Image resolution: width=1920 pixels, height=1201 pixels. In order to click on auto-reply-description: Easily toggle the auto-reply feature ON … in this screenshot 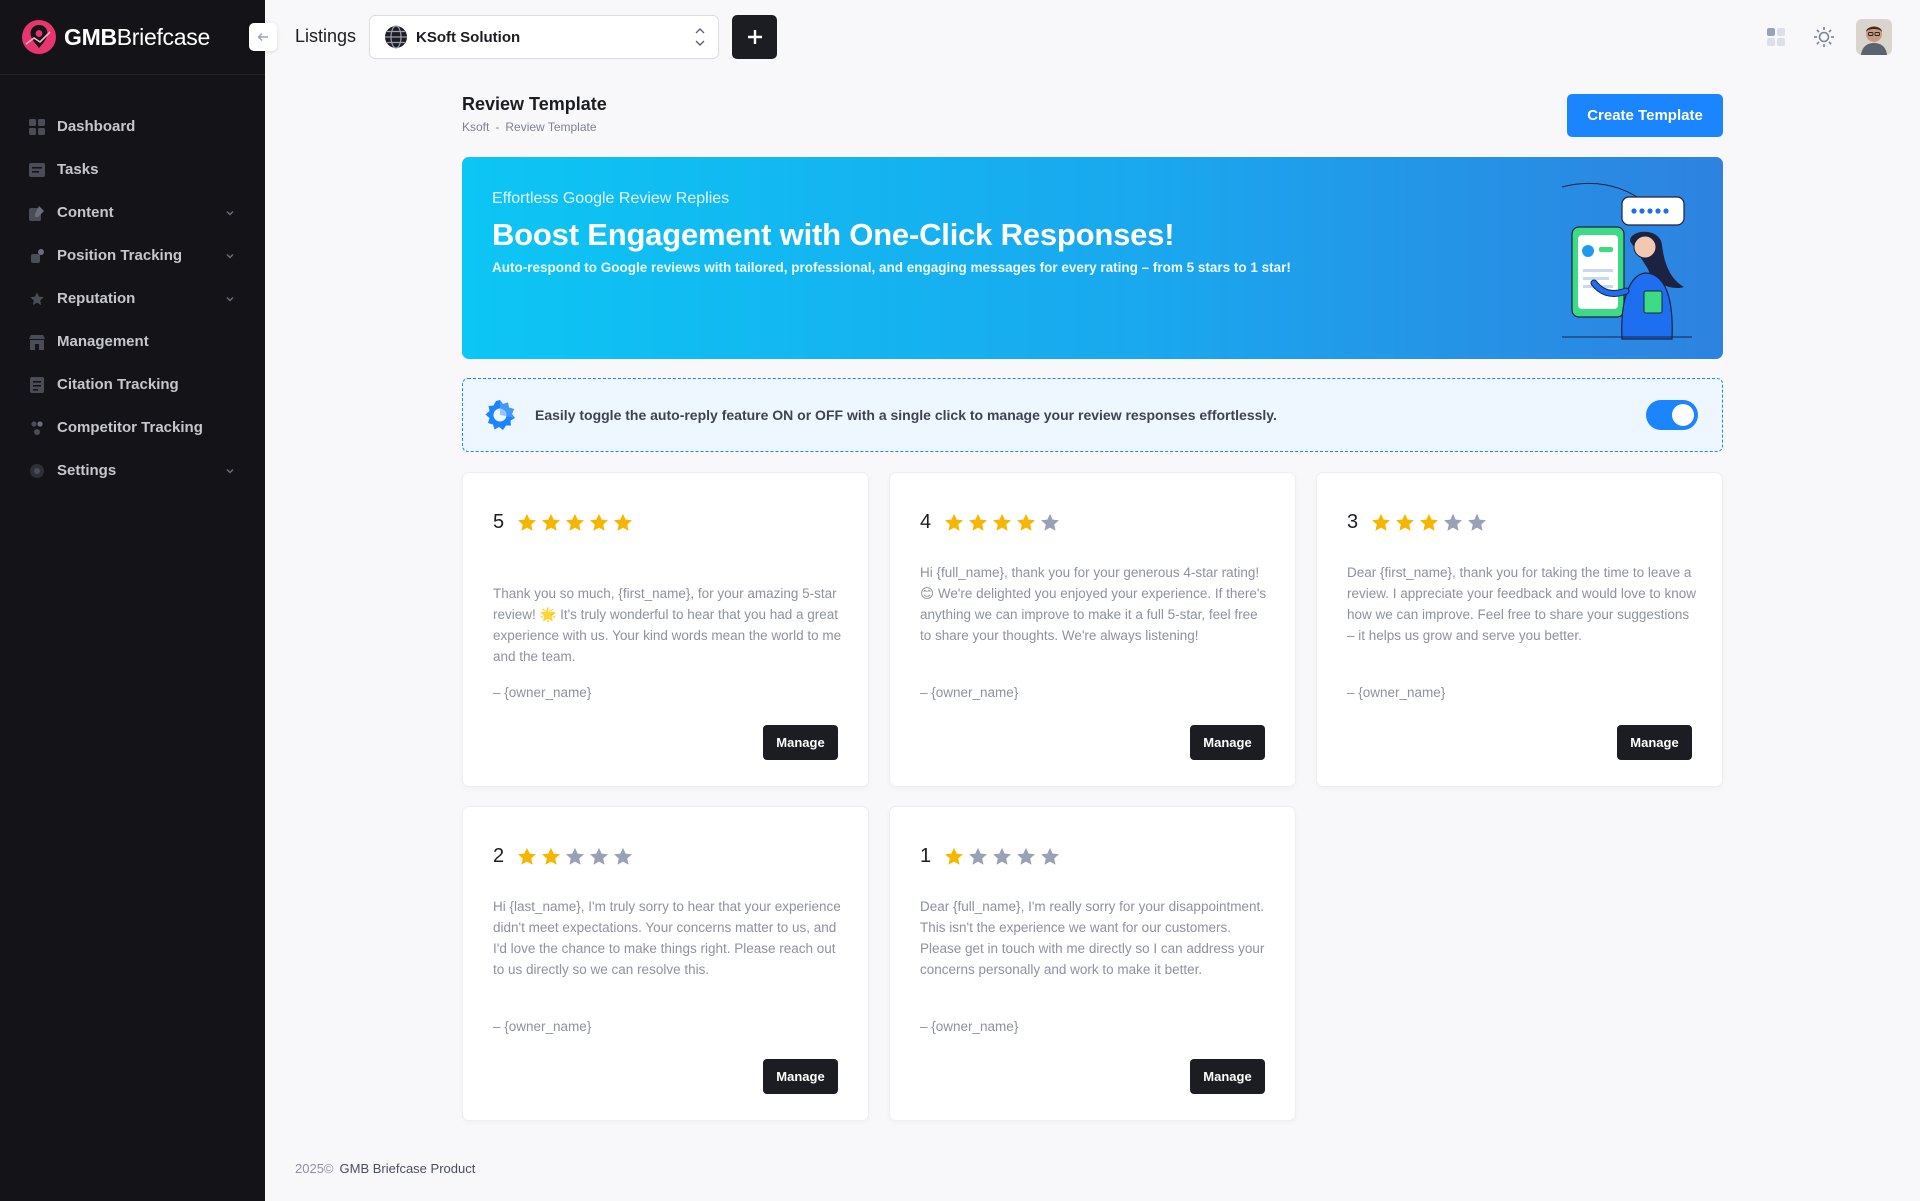, I will do `click(906, 415)`.